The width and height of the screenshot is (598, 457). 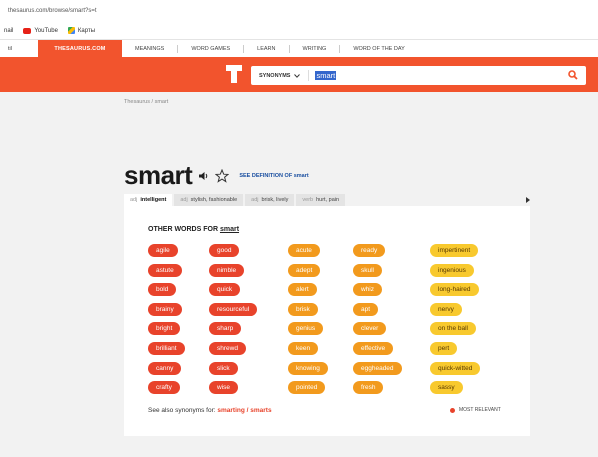 What do you see at coordinates (303, 309) in the screenshot?
I see `synonym-pill: brisk` at bounding box center [303, 309].